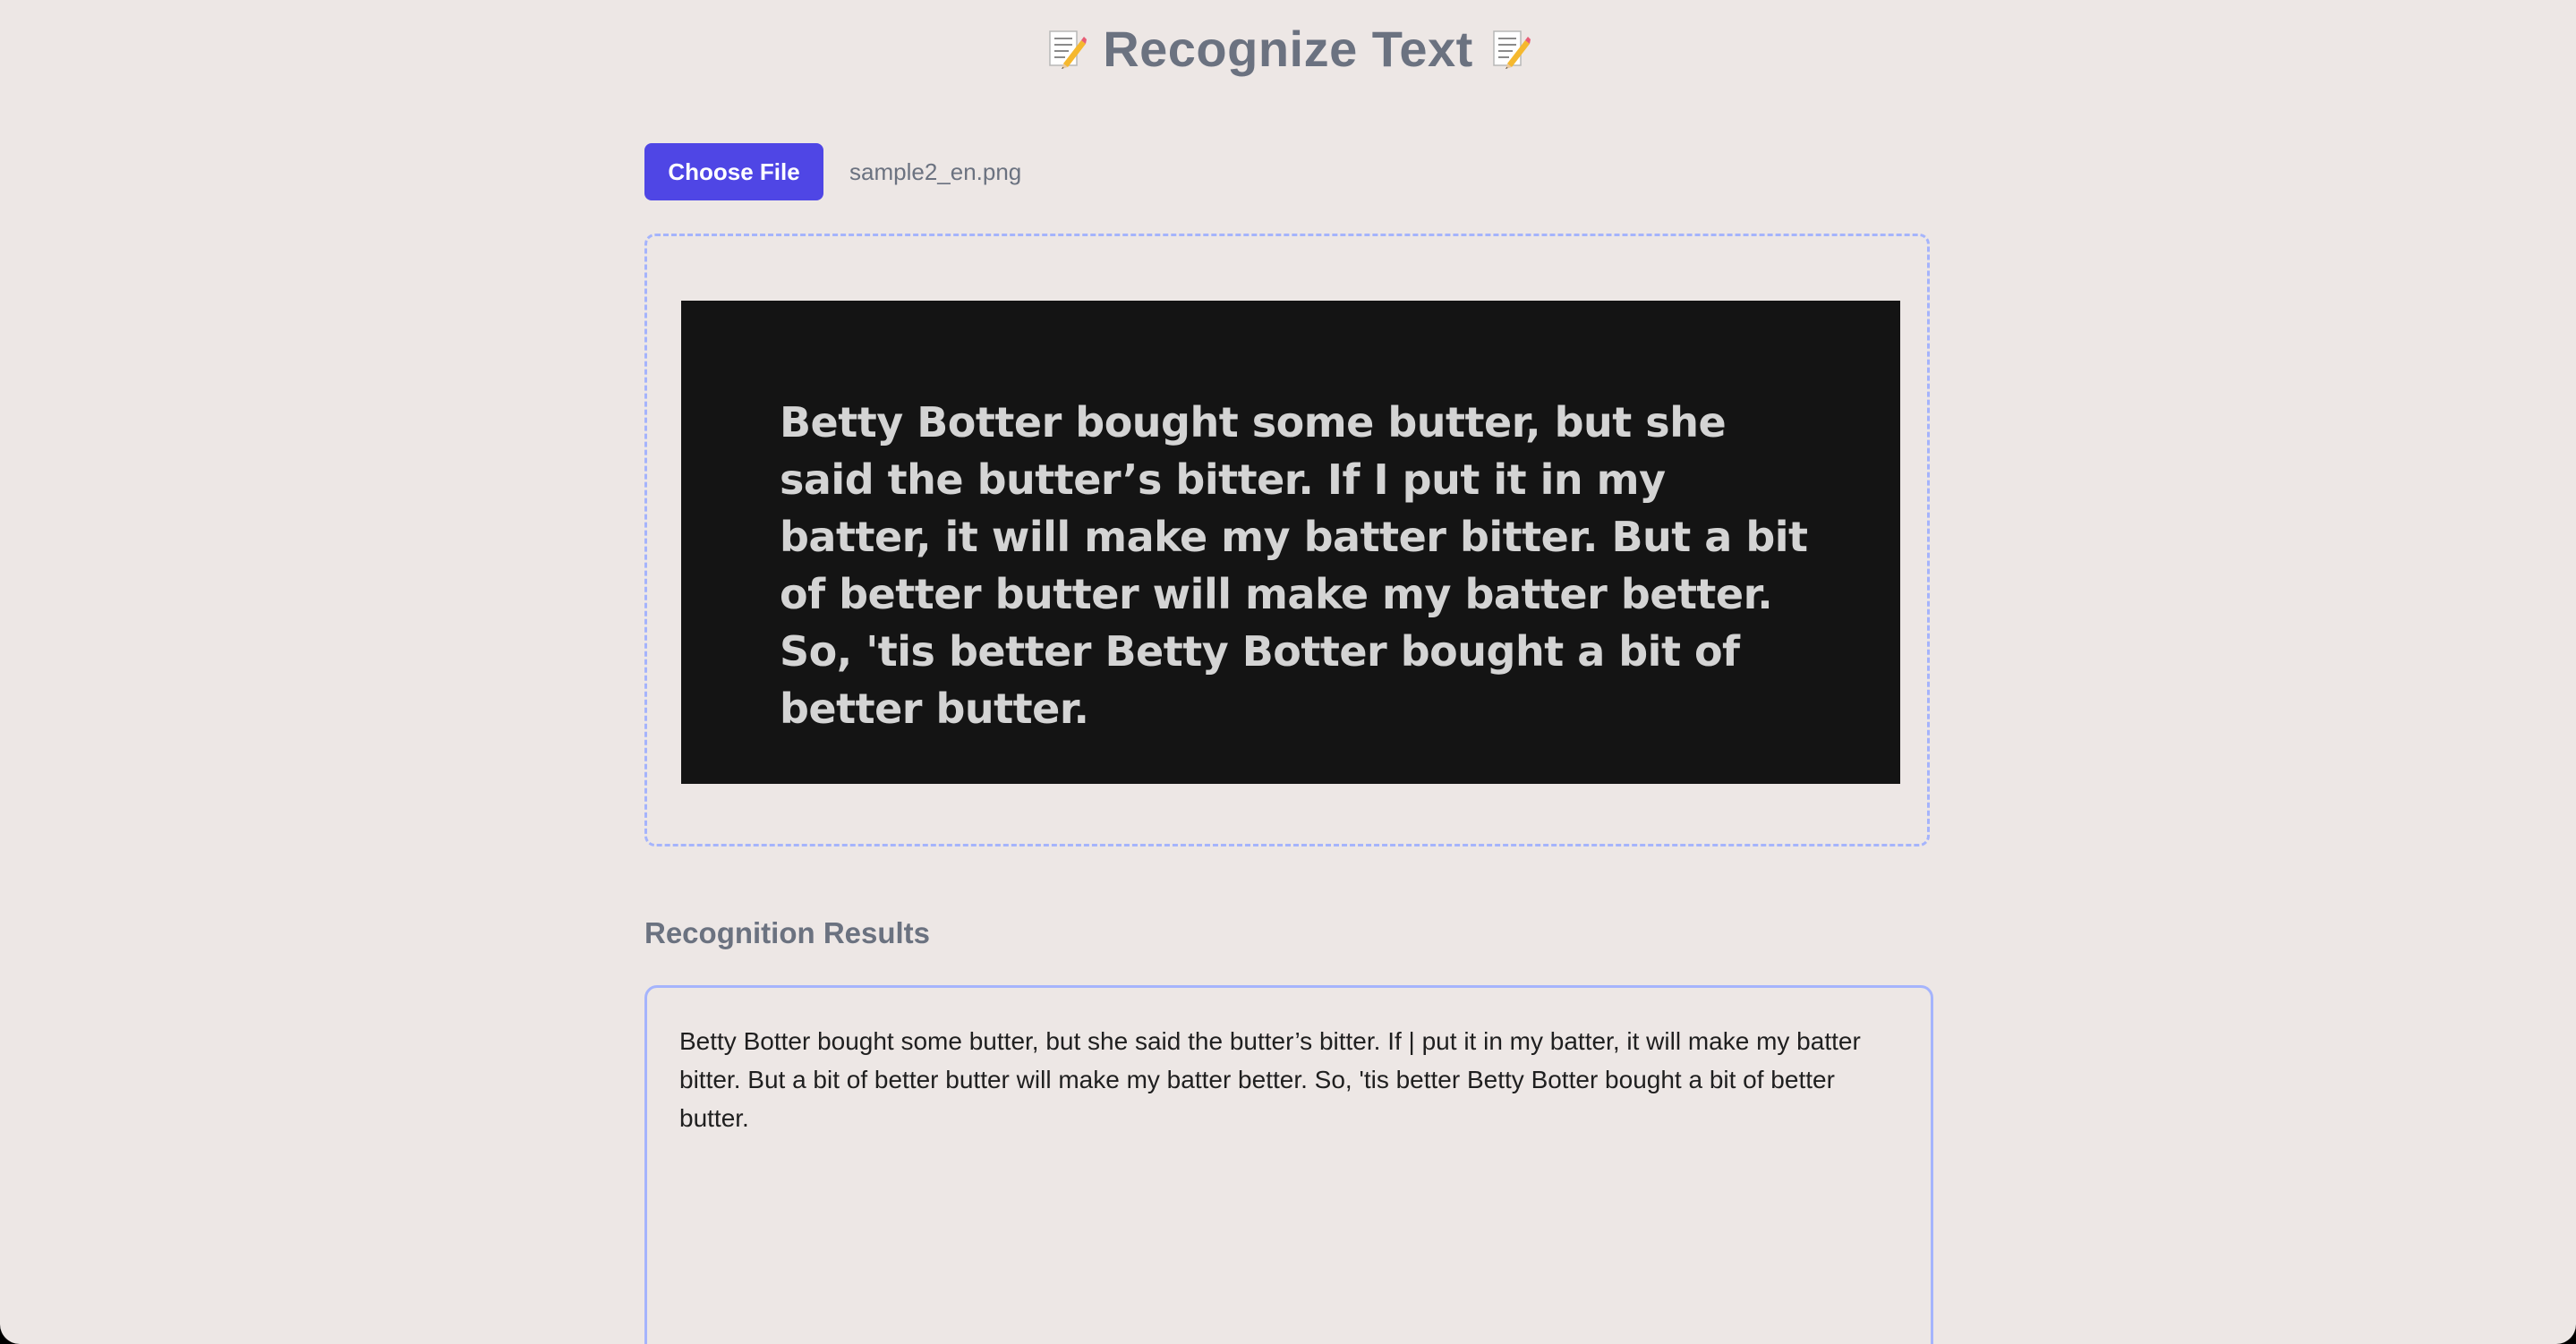  I want to click on choose-file-button: Choose File, so click(733, 171).